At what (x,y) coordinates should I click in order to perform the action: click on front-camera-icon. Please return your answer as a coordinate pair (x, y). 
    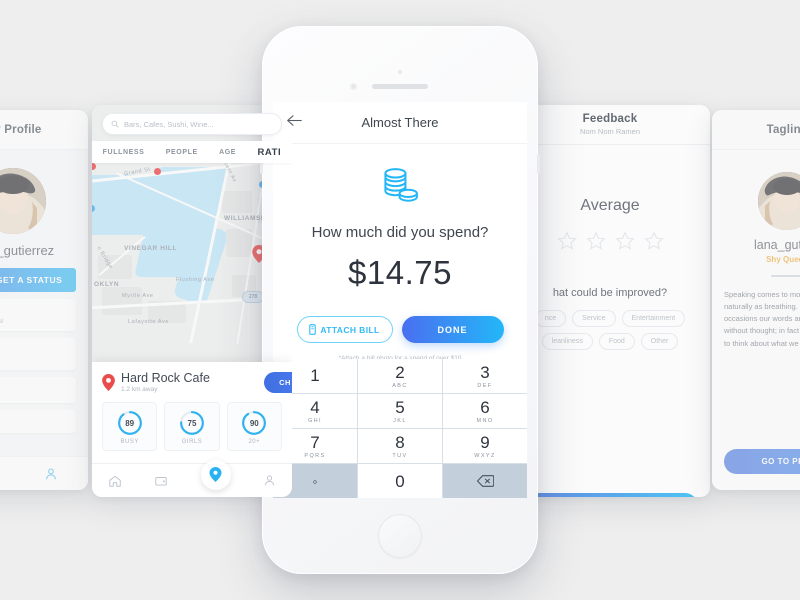
    Looking at the image, I should click on (353, 86).